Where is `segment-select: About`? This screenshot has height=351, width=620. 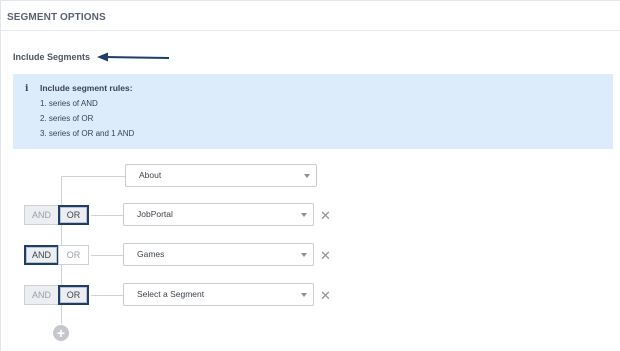
segment-select: About is located at coordinates (221, 175).